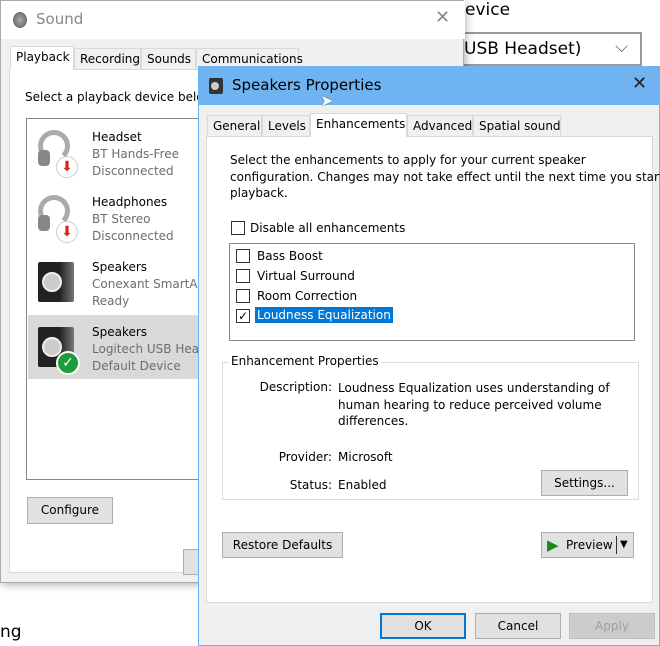 The width and height of the screenshot is (660, 646). I want to click on device-status: Default Device, so click(136, 366).